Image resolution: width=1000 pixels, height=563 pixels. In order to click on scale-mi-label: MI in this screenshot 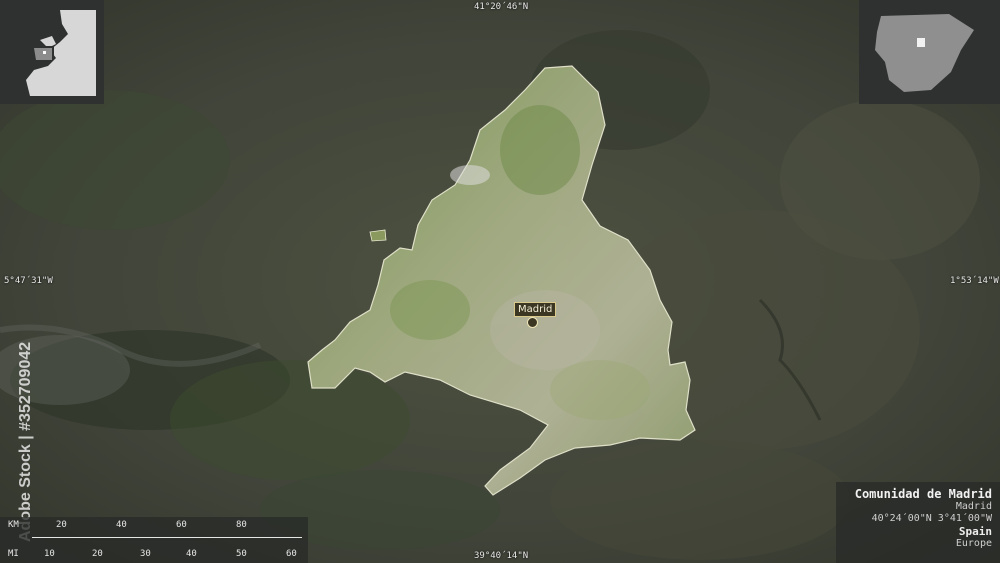, I will do `click(13, 554)`.